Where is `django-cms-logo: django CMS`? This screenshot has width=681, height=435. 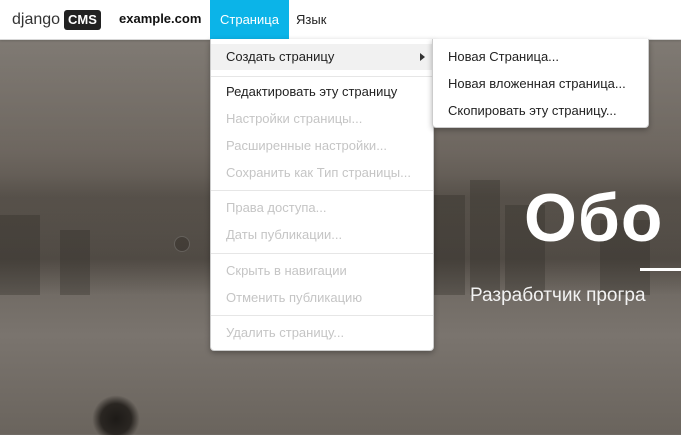 django-cms-logo: django CMS is located at coordinates (56, 20).